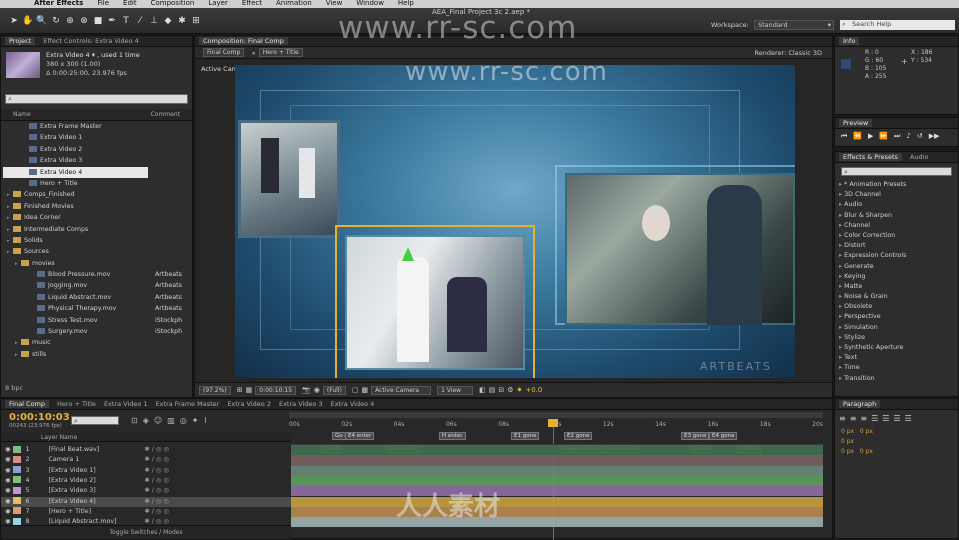 This screenshot has width=959, height=540. I want to click on menu-edit: Edit, so click(130, 4).